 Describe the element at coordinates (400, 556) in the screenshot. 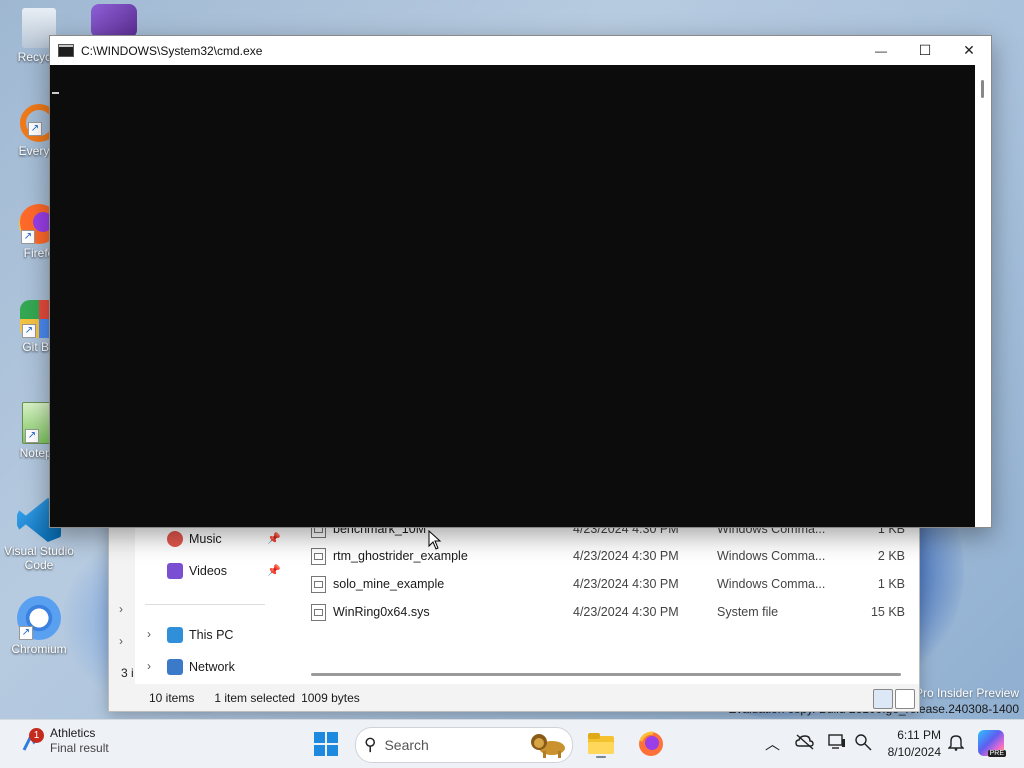

I see `file-name: rtm_ghostrider_example` at that location.